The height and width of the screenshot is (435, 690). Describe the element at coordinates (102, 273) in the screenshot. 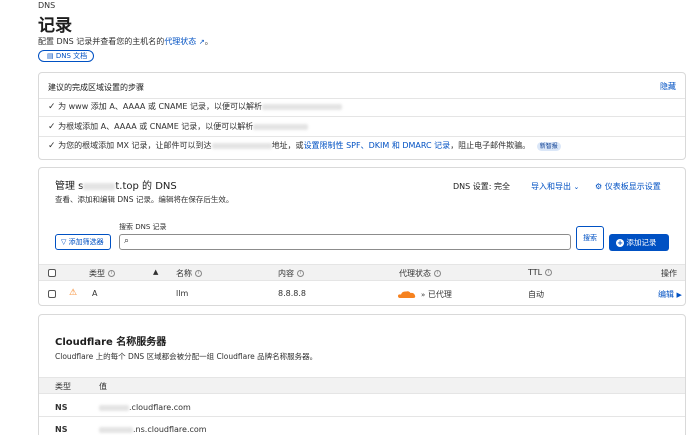

I see `column-header-type: 类型 i` at that location.